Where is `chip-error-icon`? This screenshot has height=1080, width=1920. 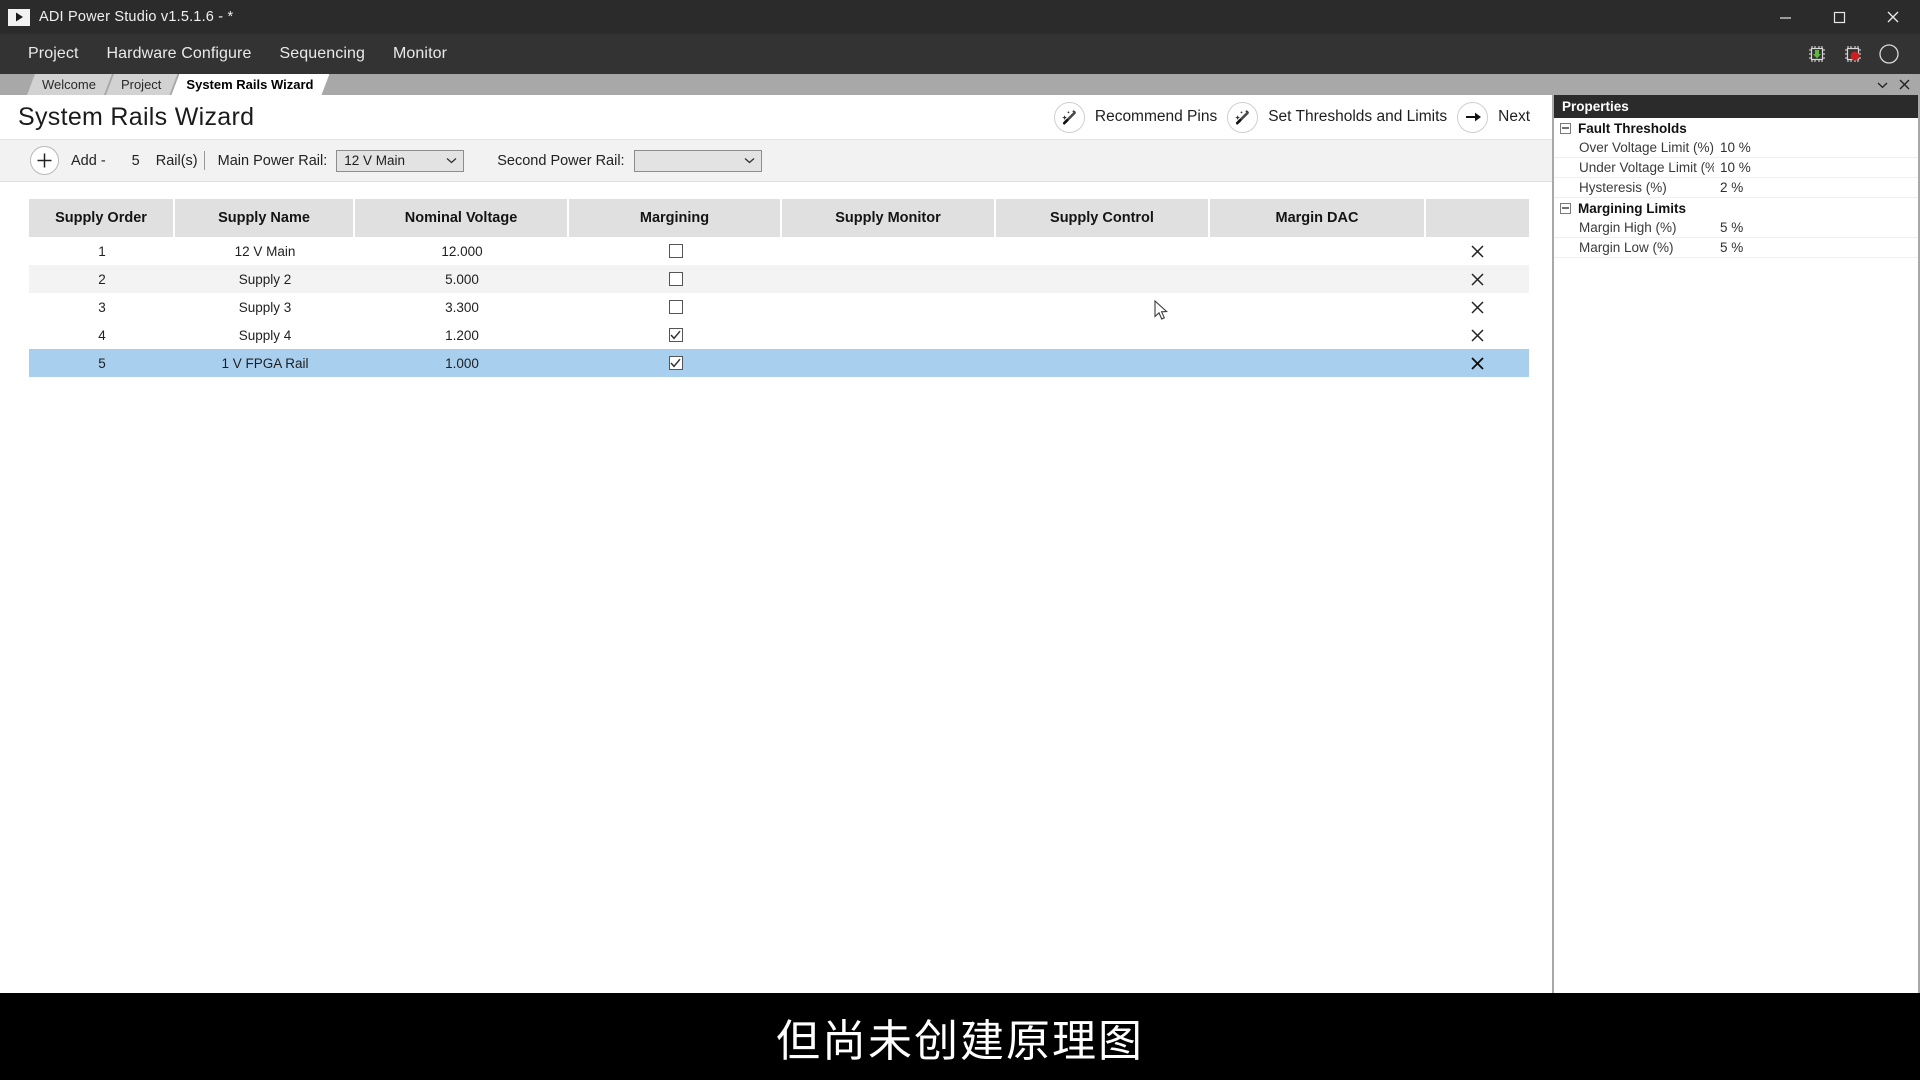
chip-error-icon is located at coordinates (1853, 54).